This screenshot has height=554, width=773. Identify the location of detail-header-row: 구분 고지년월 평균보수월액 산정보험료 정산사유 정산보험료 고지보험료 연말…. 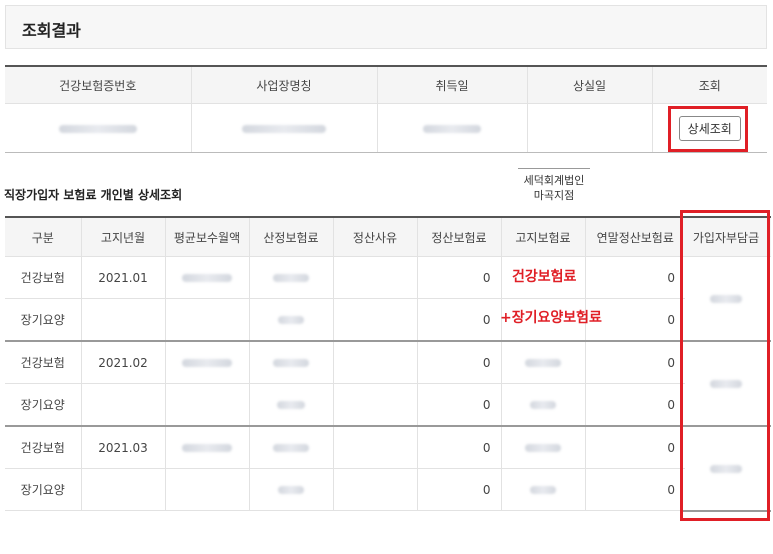
(345, 237).